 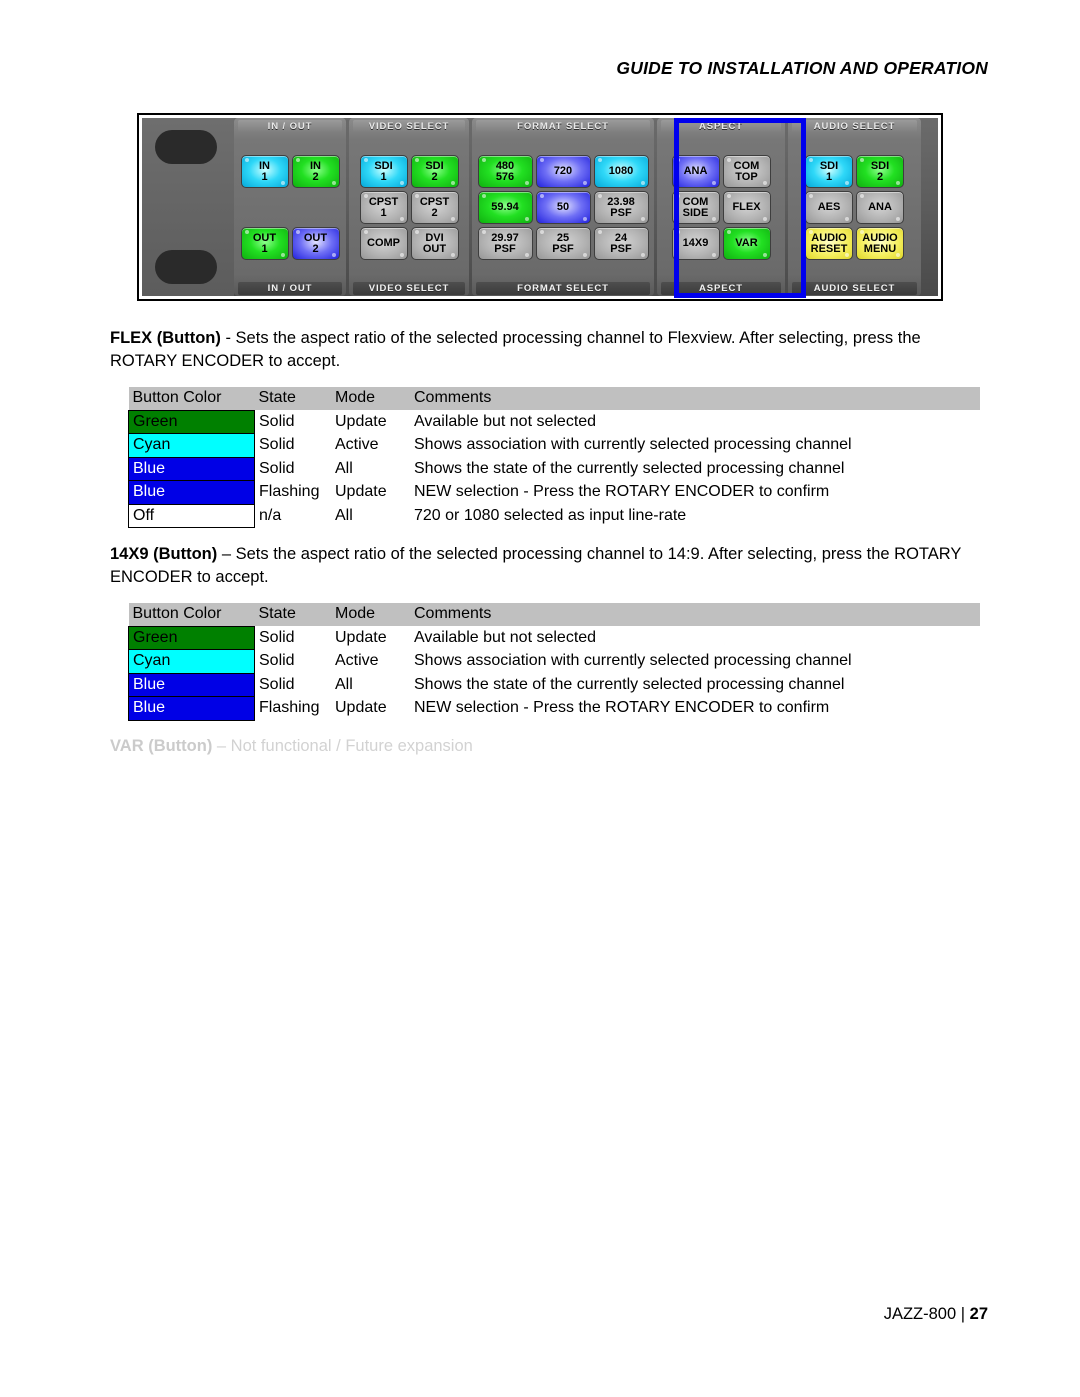 What do you see at coordinates (164, 554) in the screenshot?
I see `14x9-section-term: 14X9 (Button)` at bounding box center [164, 554].